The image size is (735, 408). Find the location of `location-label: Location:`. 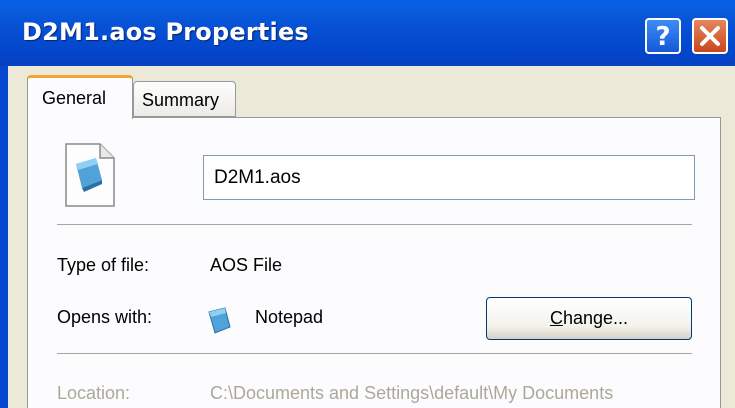

location-label: Location: is located at coordinates (94, 393).